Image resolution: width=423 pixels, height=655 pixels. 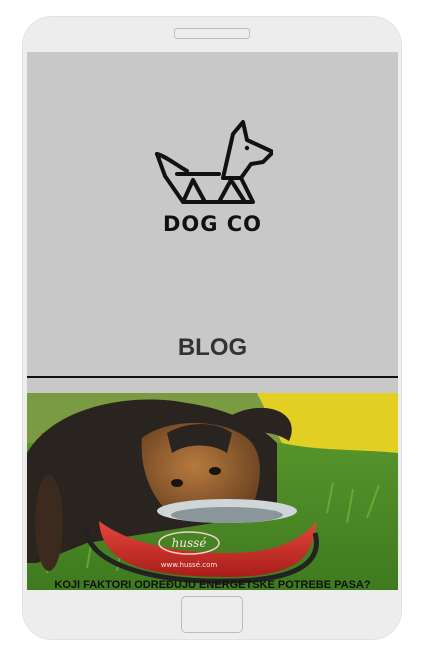 I want to click on divider, so click(x=212, y=377).